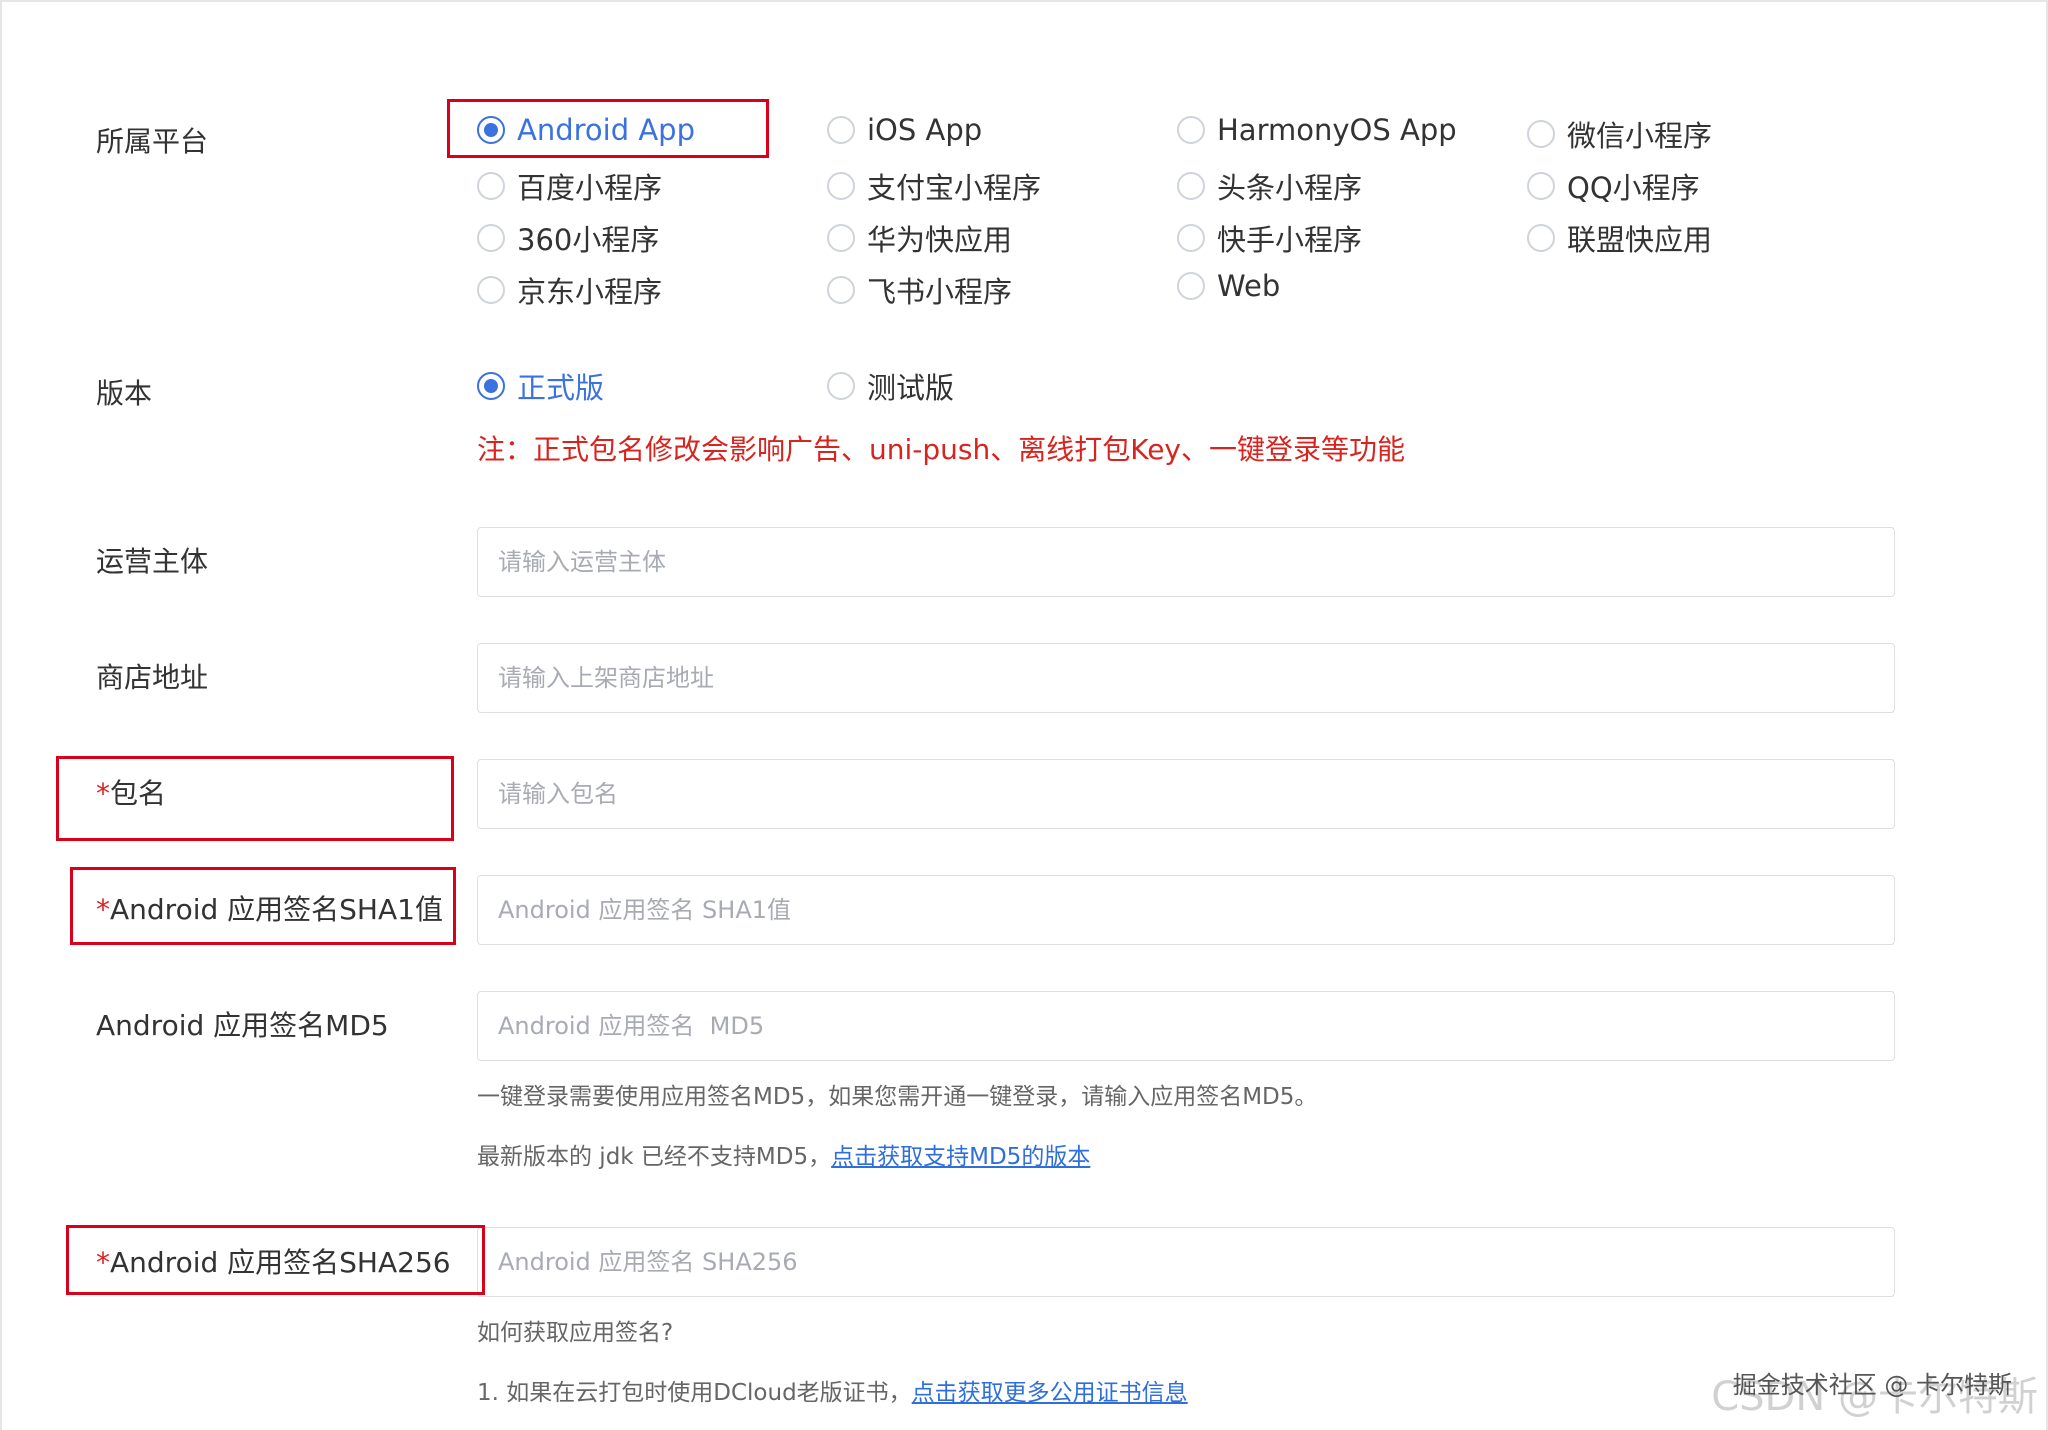 The height and width of the screenshot is (1430, 2048). I want to click on platform-option-alipay-mini: 支付宝小程序, so click(934, 186).